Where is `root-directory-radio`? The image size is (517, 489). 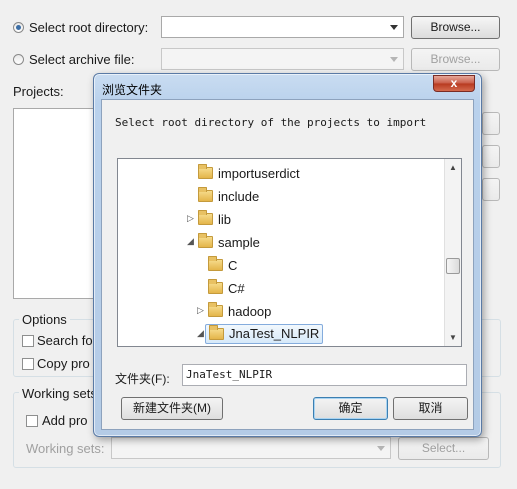 root-directory-radio is located at coordinates (18, 27).